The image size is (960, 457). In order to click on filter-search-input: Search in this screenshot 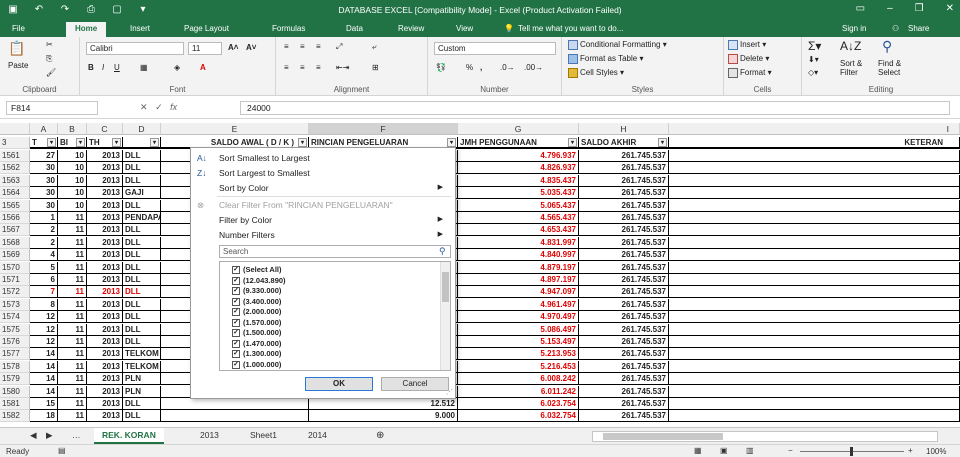, I will do `click(335, 251)`.